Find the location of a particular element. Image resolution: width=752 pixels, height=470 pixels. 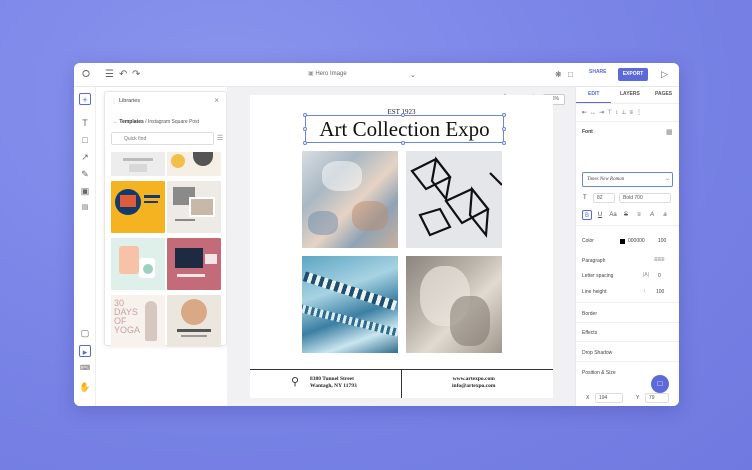

back-arrow-icon: ← is located at coordinates (115, 122).